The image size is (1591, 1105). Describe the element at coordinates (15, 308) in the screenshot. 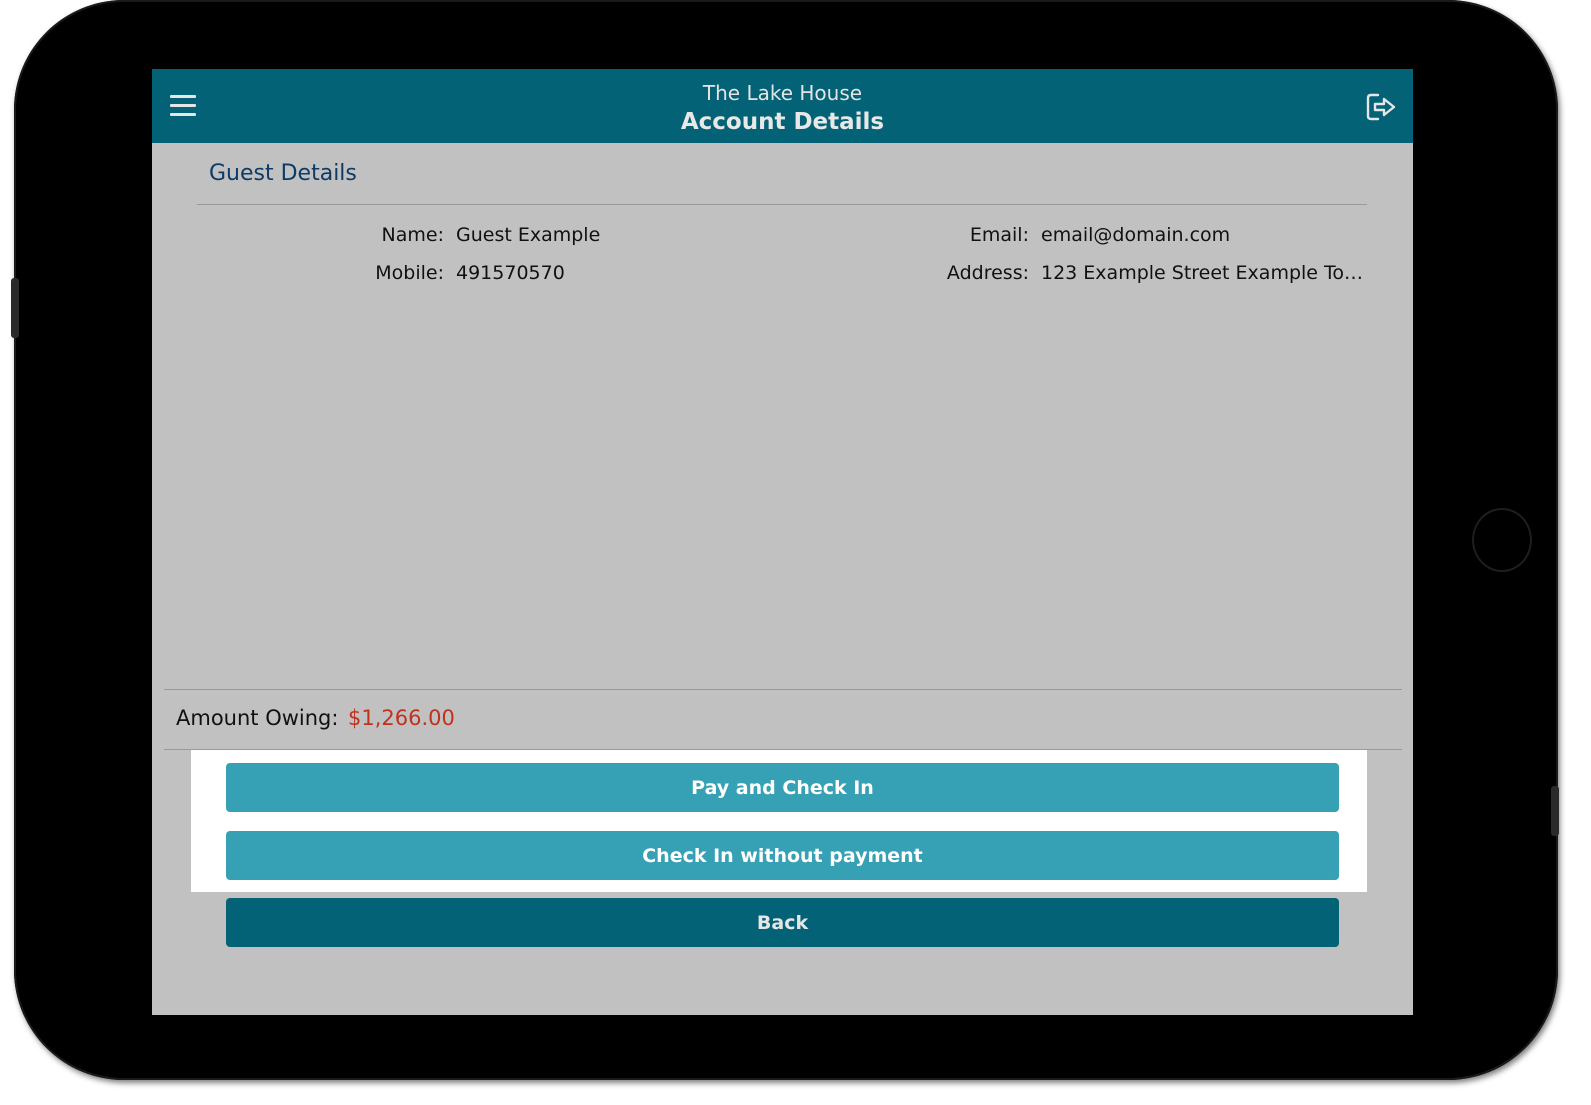

I see `tablet-side-button-top` at that location.